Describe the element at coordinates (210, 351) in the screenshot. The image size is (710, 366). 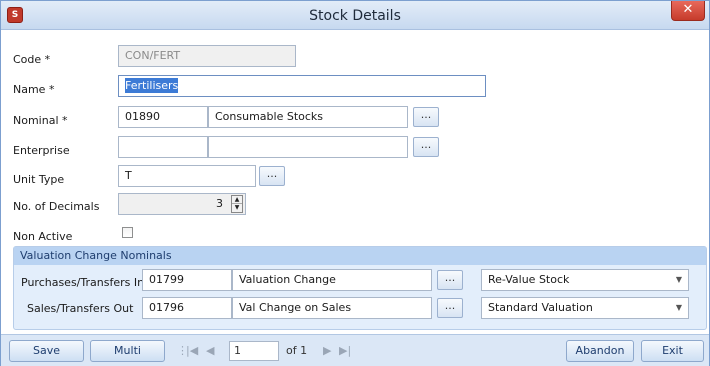
I see `previous-record-icon: ◀` at that location.